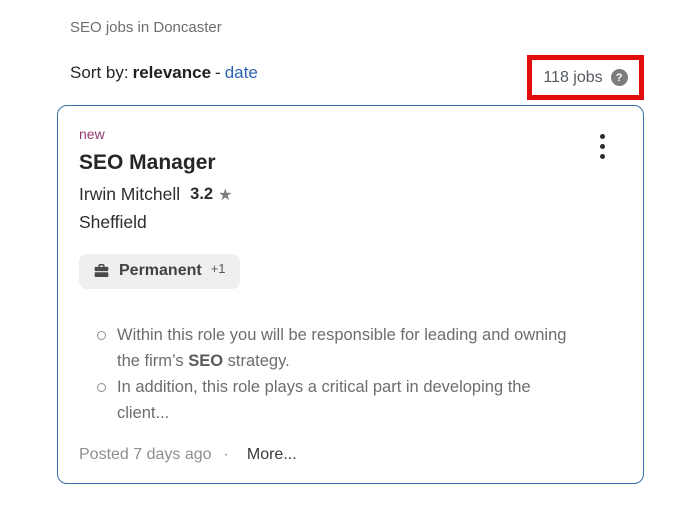 The image size is (693, 516). Describe the element at coordinates (146, 27) in the screenshot. I see `results-header: SEO jobs in Doncaster` at that location.